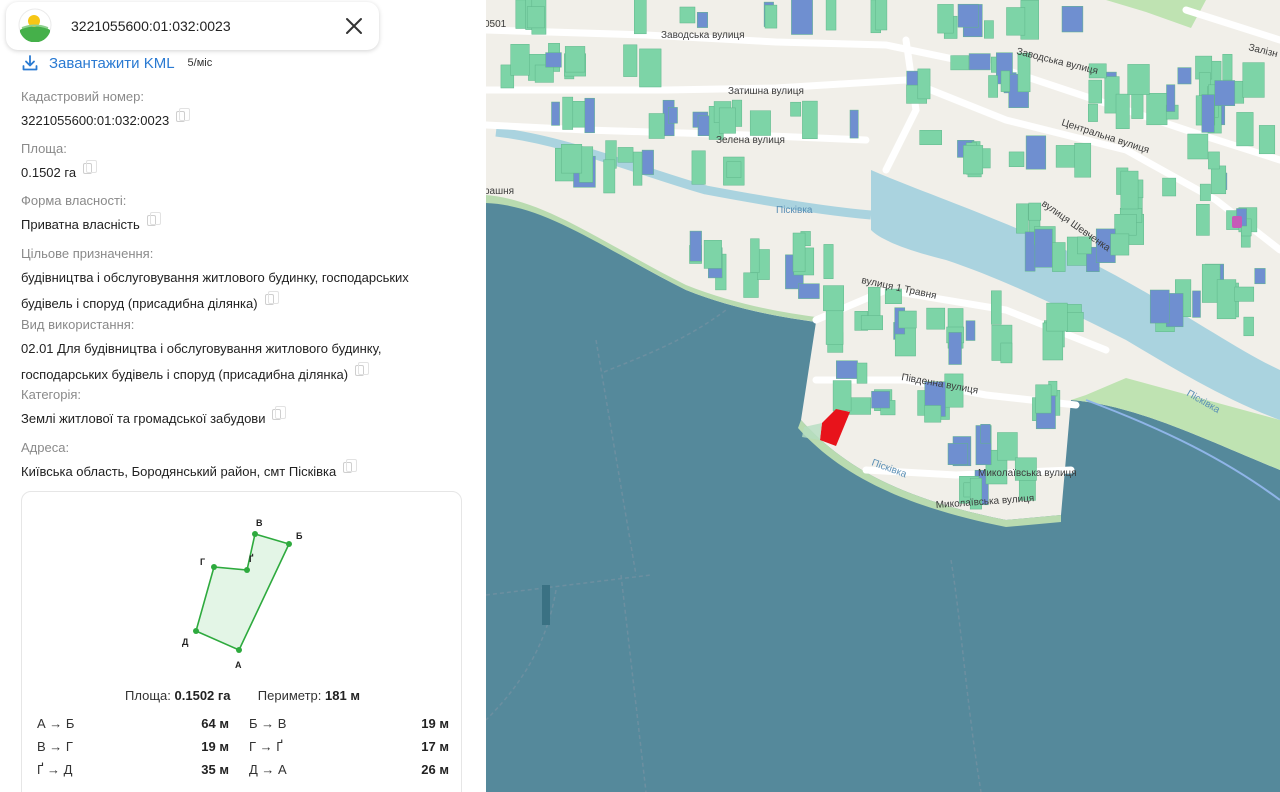 The image size is (1280, 792). I want to click on area-stat-value: 0.1502 га, so click(202, 695).